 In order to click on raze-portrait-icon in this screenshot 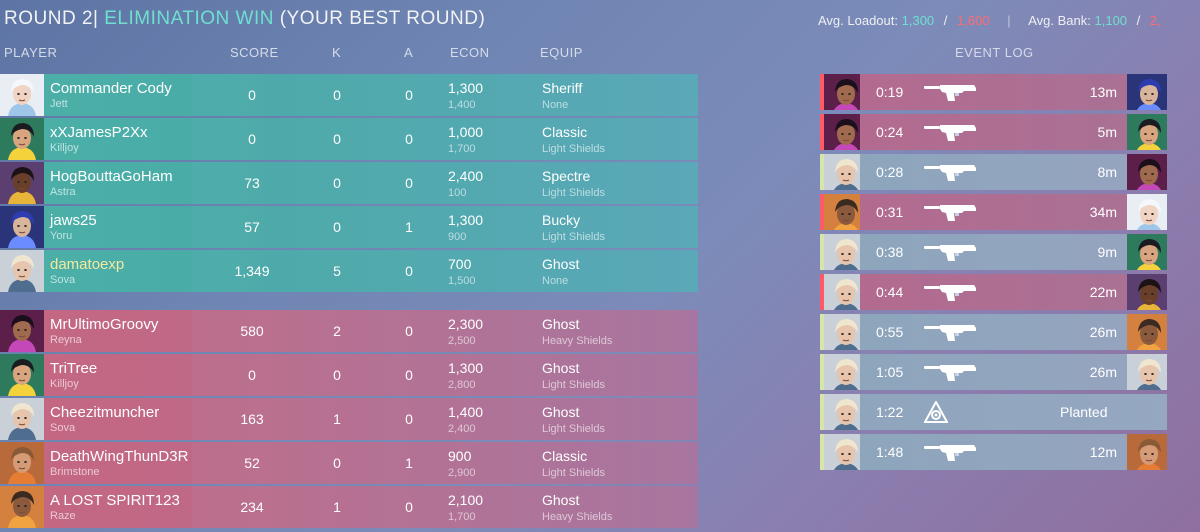, I will do `click(1147, 332)`.